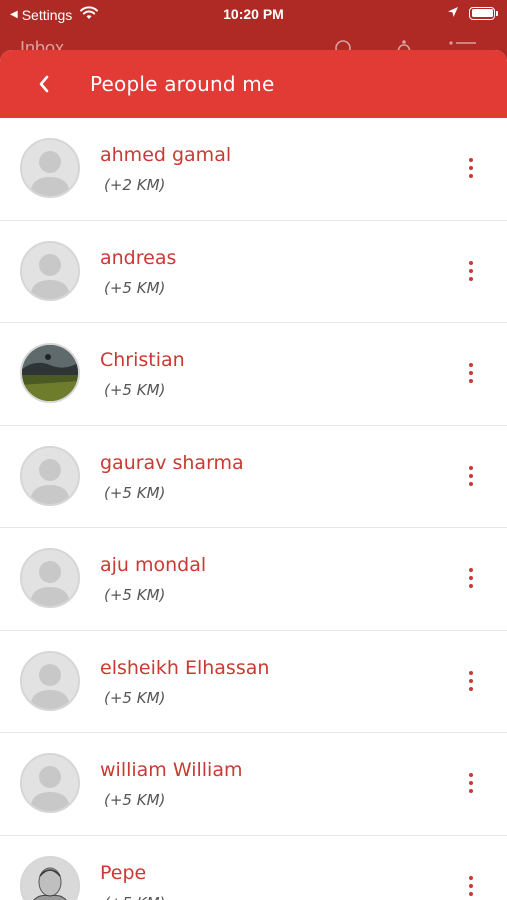 This screenshot has width=507, height=900. Describe the element at coordinates (153, 565) in the screenshot. I see `person-name: aju mondal` at that location.